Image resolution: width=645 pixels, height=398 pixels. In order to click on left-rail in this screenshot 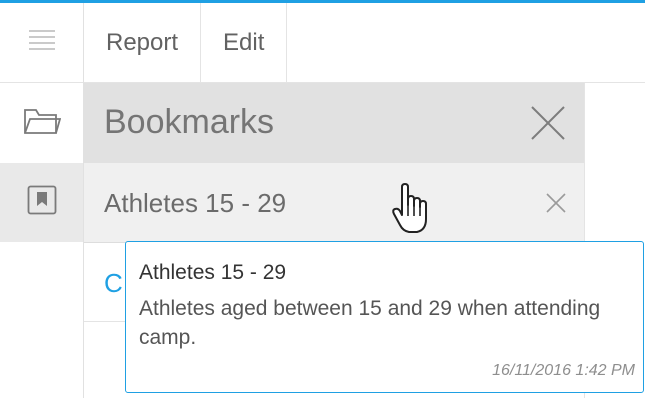, I will do `click(42, 200)`.